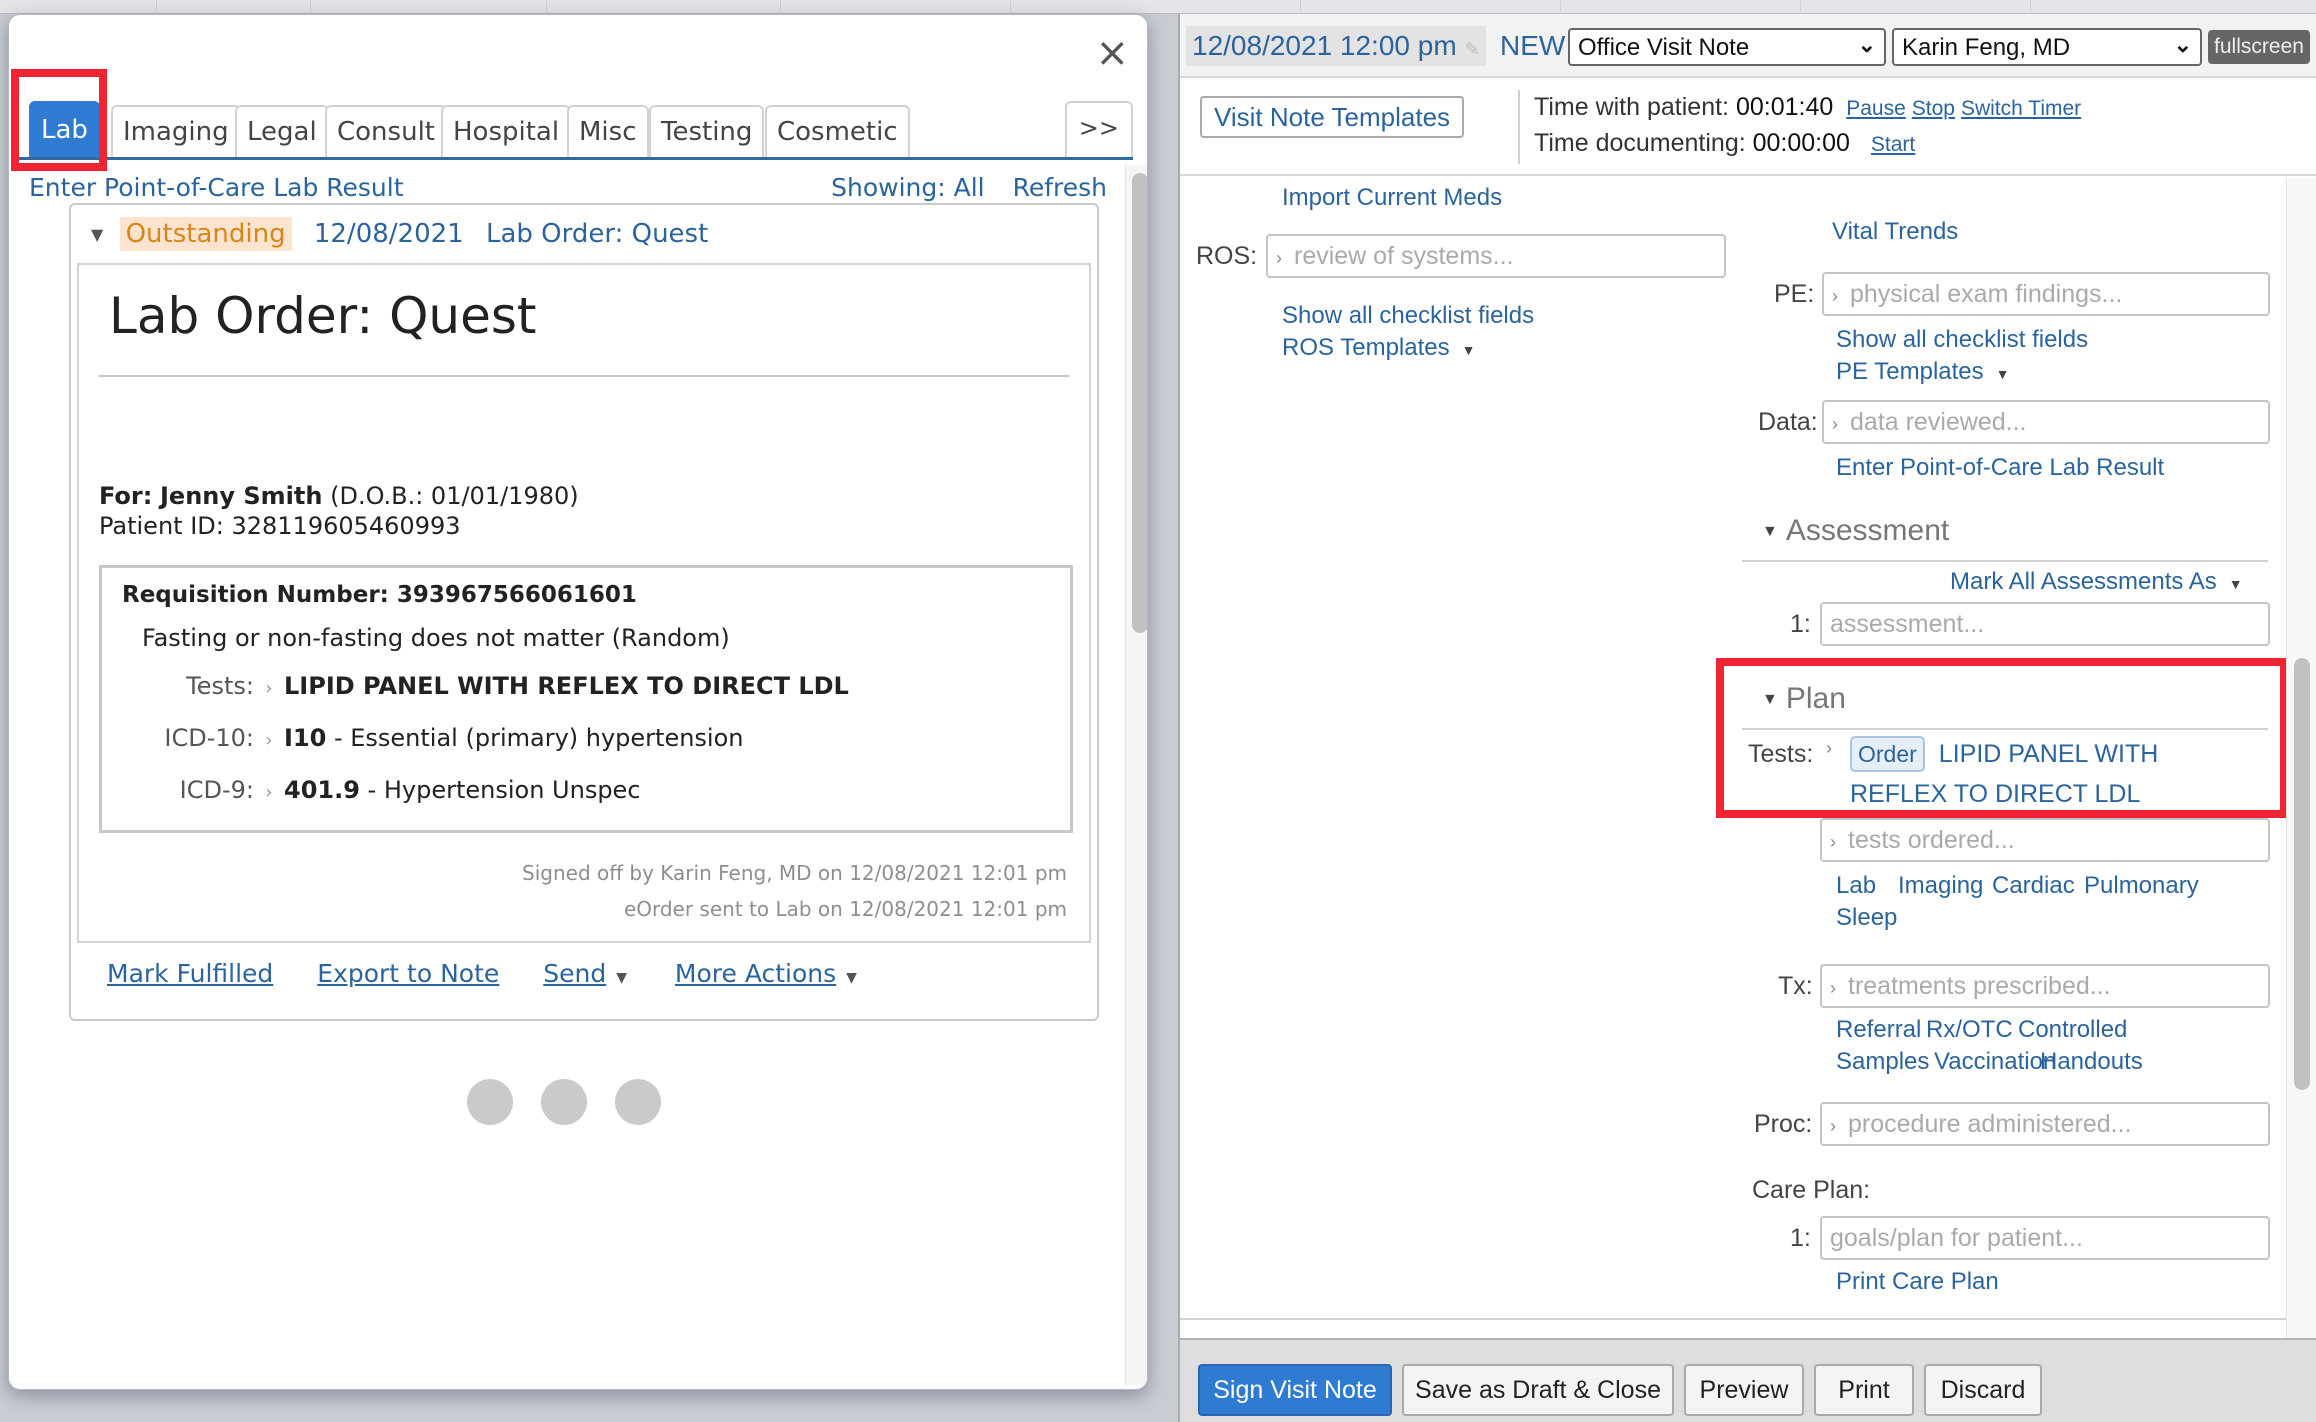 This screenshot has height=1422, width=2316. What do you see at coordinates (454, 496) in the screenshot?
I see `patient-dob: (D.O.B.: 01/01/1980)` at bounding box center [454, 496].